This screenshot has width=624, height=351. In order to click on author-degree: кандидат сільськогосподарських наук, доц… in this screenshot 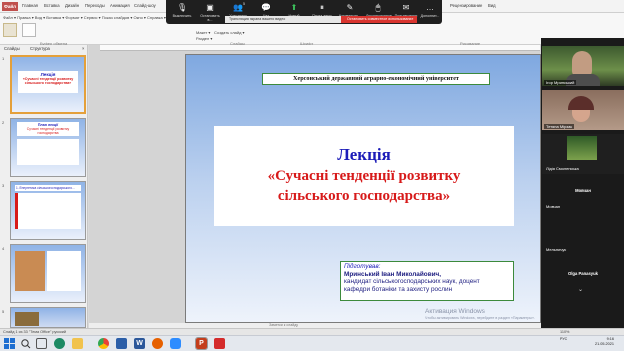, I will do `click(412, 281)`.